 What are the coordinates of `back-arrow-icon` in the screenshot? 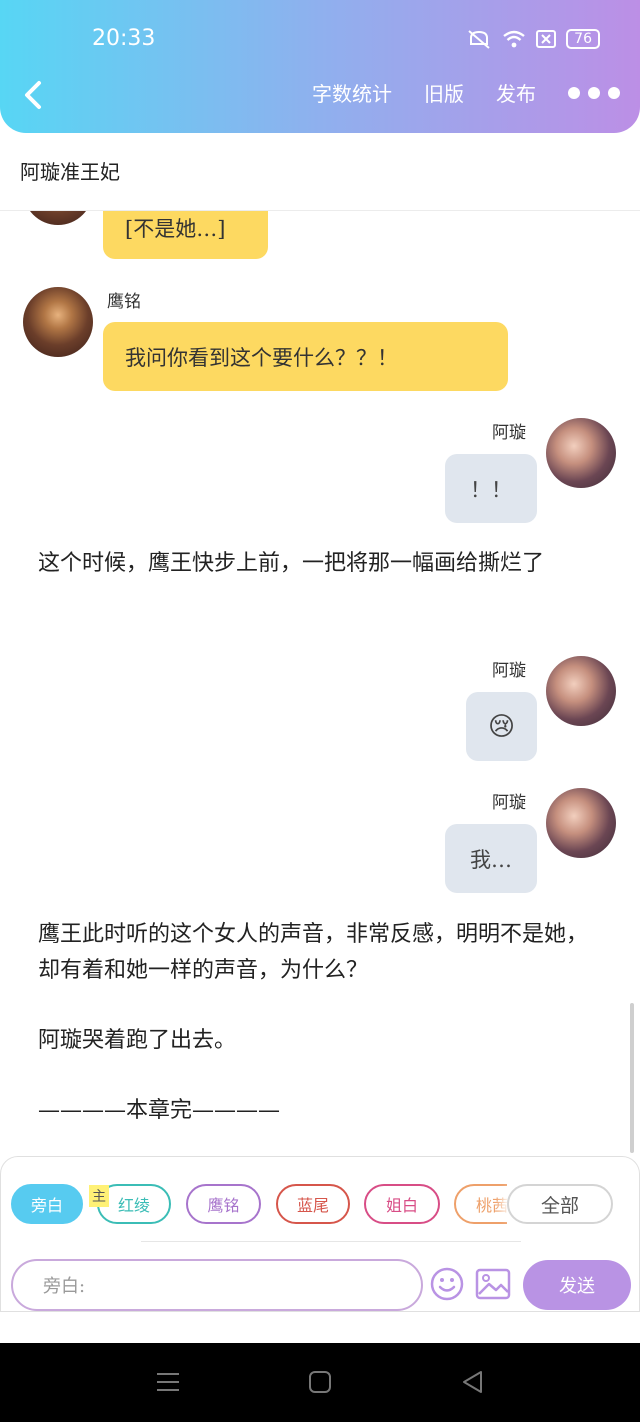 It's located at (33, 95).